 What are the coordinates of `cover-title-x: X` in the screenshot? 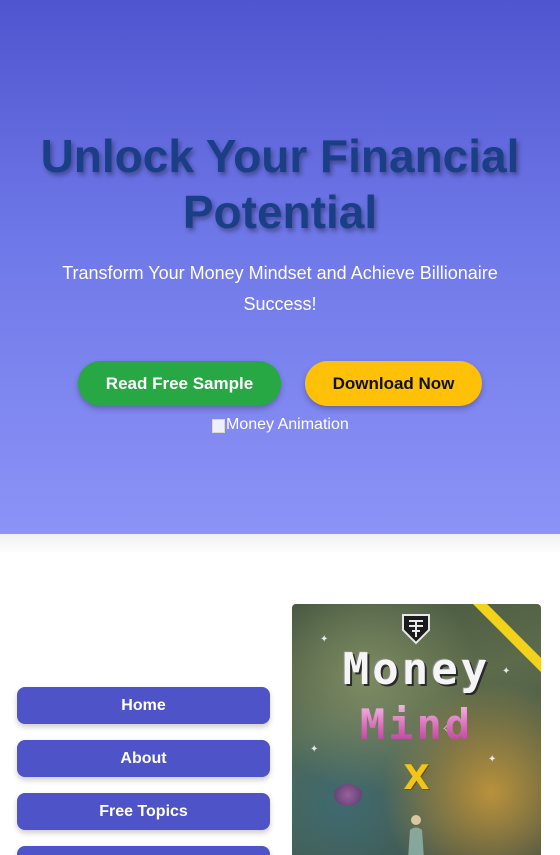 It's located at (416, 778).